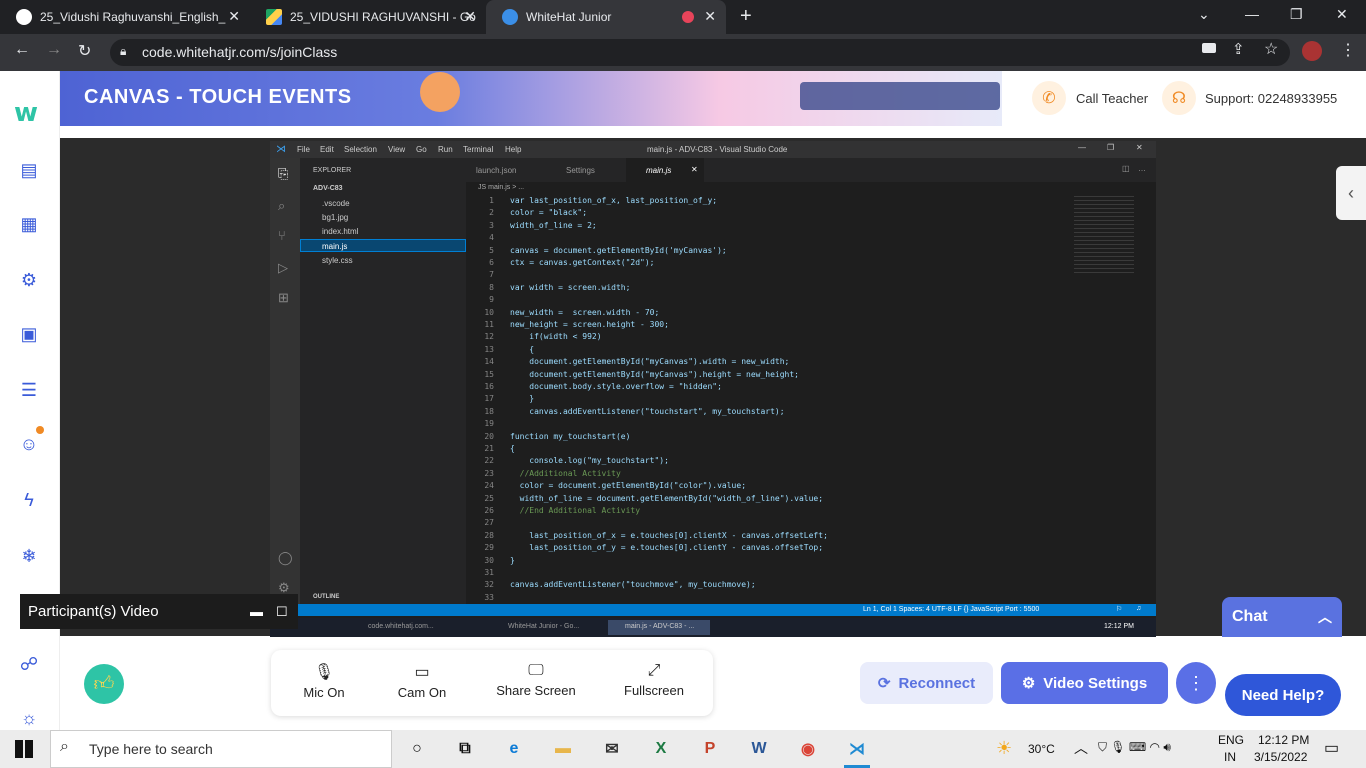 The height and width of the screenshot is (768, 1366). Describe the element at coordinates (282, 611) in the screenshot. I see `expand-video-icon: ☐` at that location.